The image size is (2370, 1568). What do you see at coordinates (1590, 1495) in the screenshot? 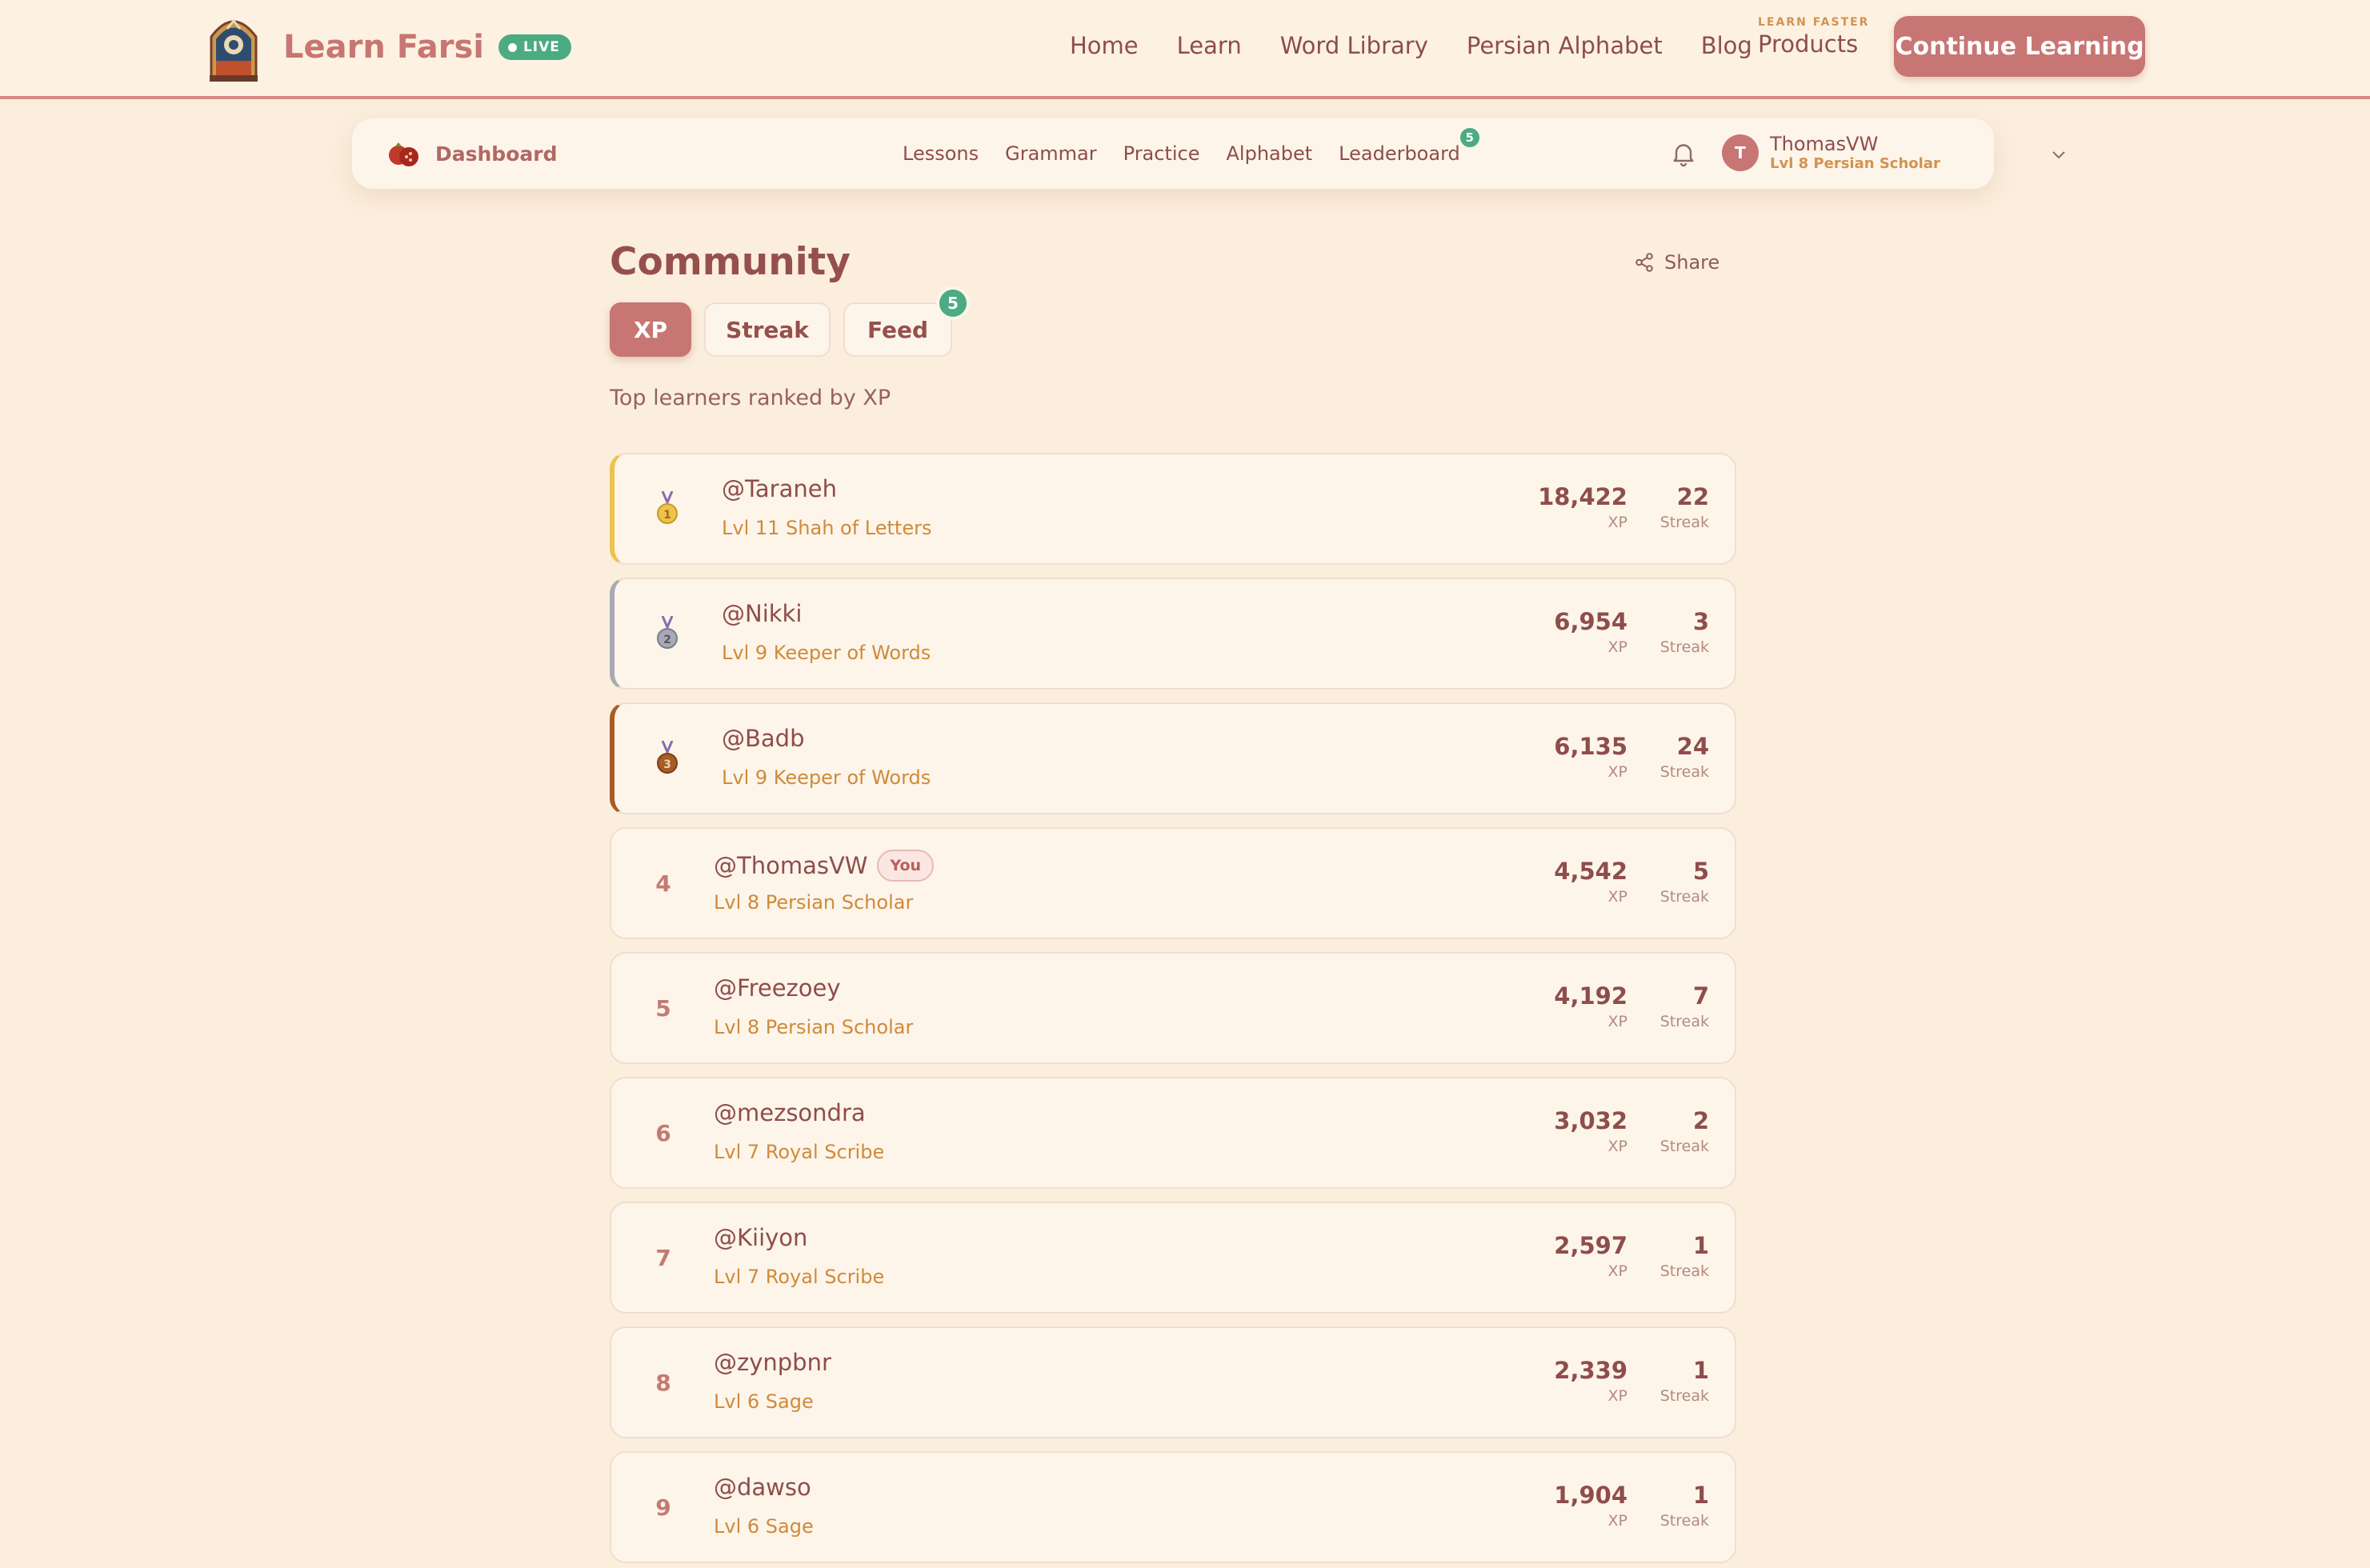
I see `xp-value: 1,904` at bounding box center [1590, 1495].